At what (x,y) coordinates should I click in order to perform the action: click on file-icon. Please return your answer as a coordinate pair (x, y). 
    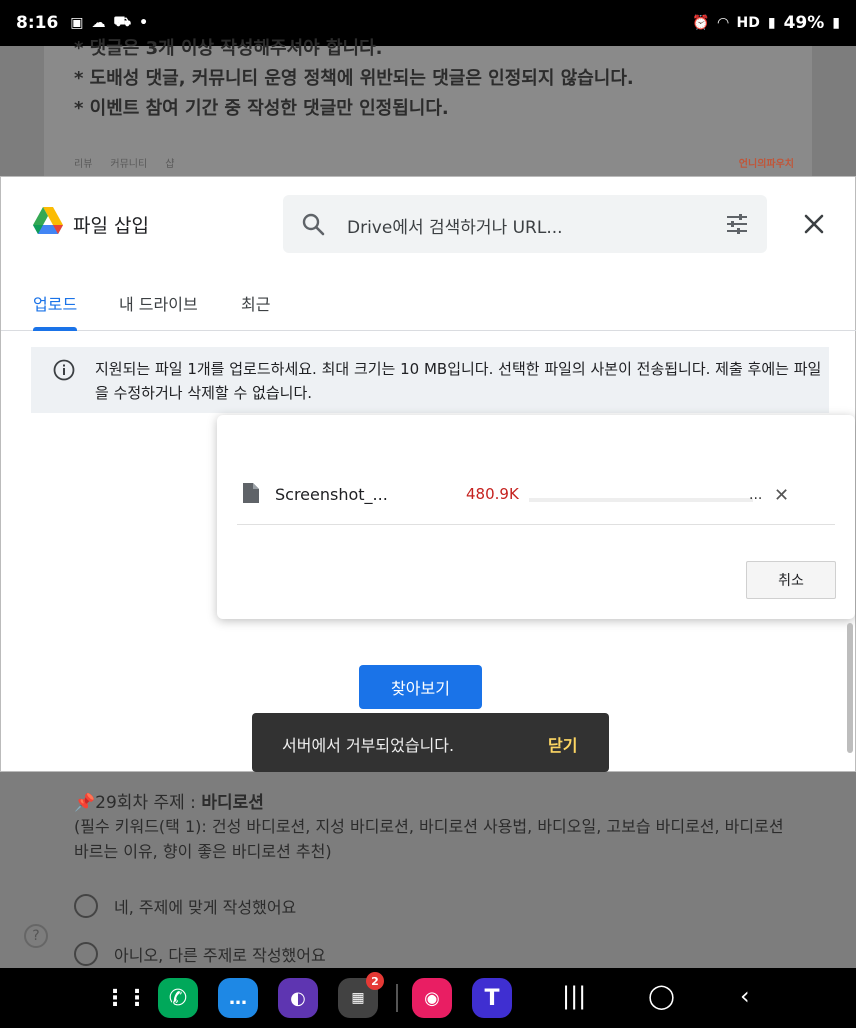
    Looking at the image, I should click on (251, 493).